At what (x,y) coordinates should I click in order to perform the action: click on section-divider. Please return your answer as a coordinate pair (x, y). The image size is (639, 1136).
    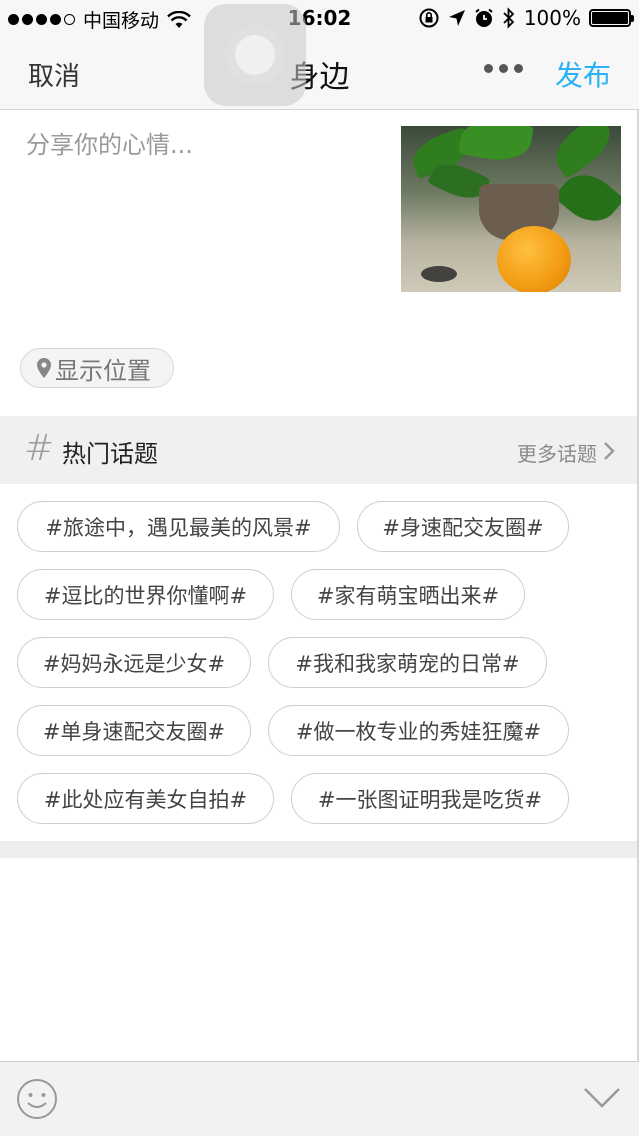
    Looking at the image, I should click on (319, 849).